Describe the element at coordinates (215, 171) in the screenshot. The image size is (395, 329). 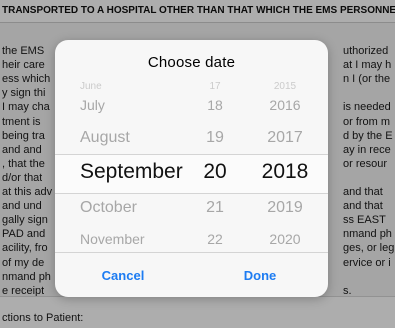
I see `day-option: 20` at that location.